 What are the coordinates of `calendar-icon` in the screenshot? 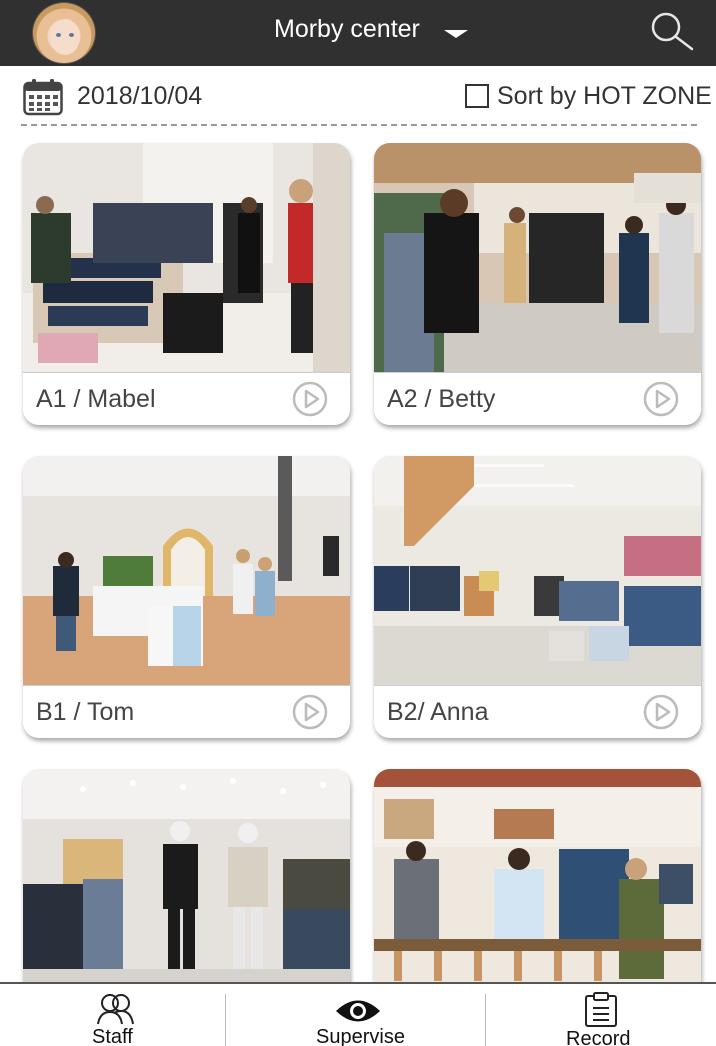 It's located at (43, 97).